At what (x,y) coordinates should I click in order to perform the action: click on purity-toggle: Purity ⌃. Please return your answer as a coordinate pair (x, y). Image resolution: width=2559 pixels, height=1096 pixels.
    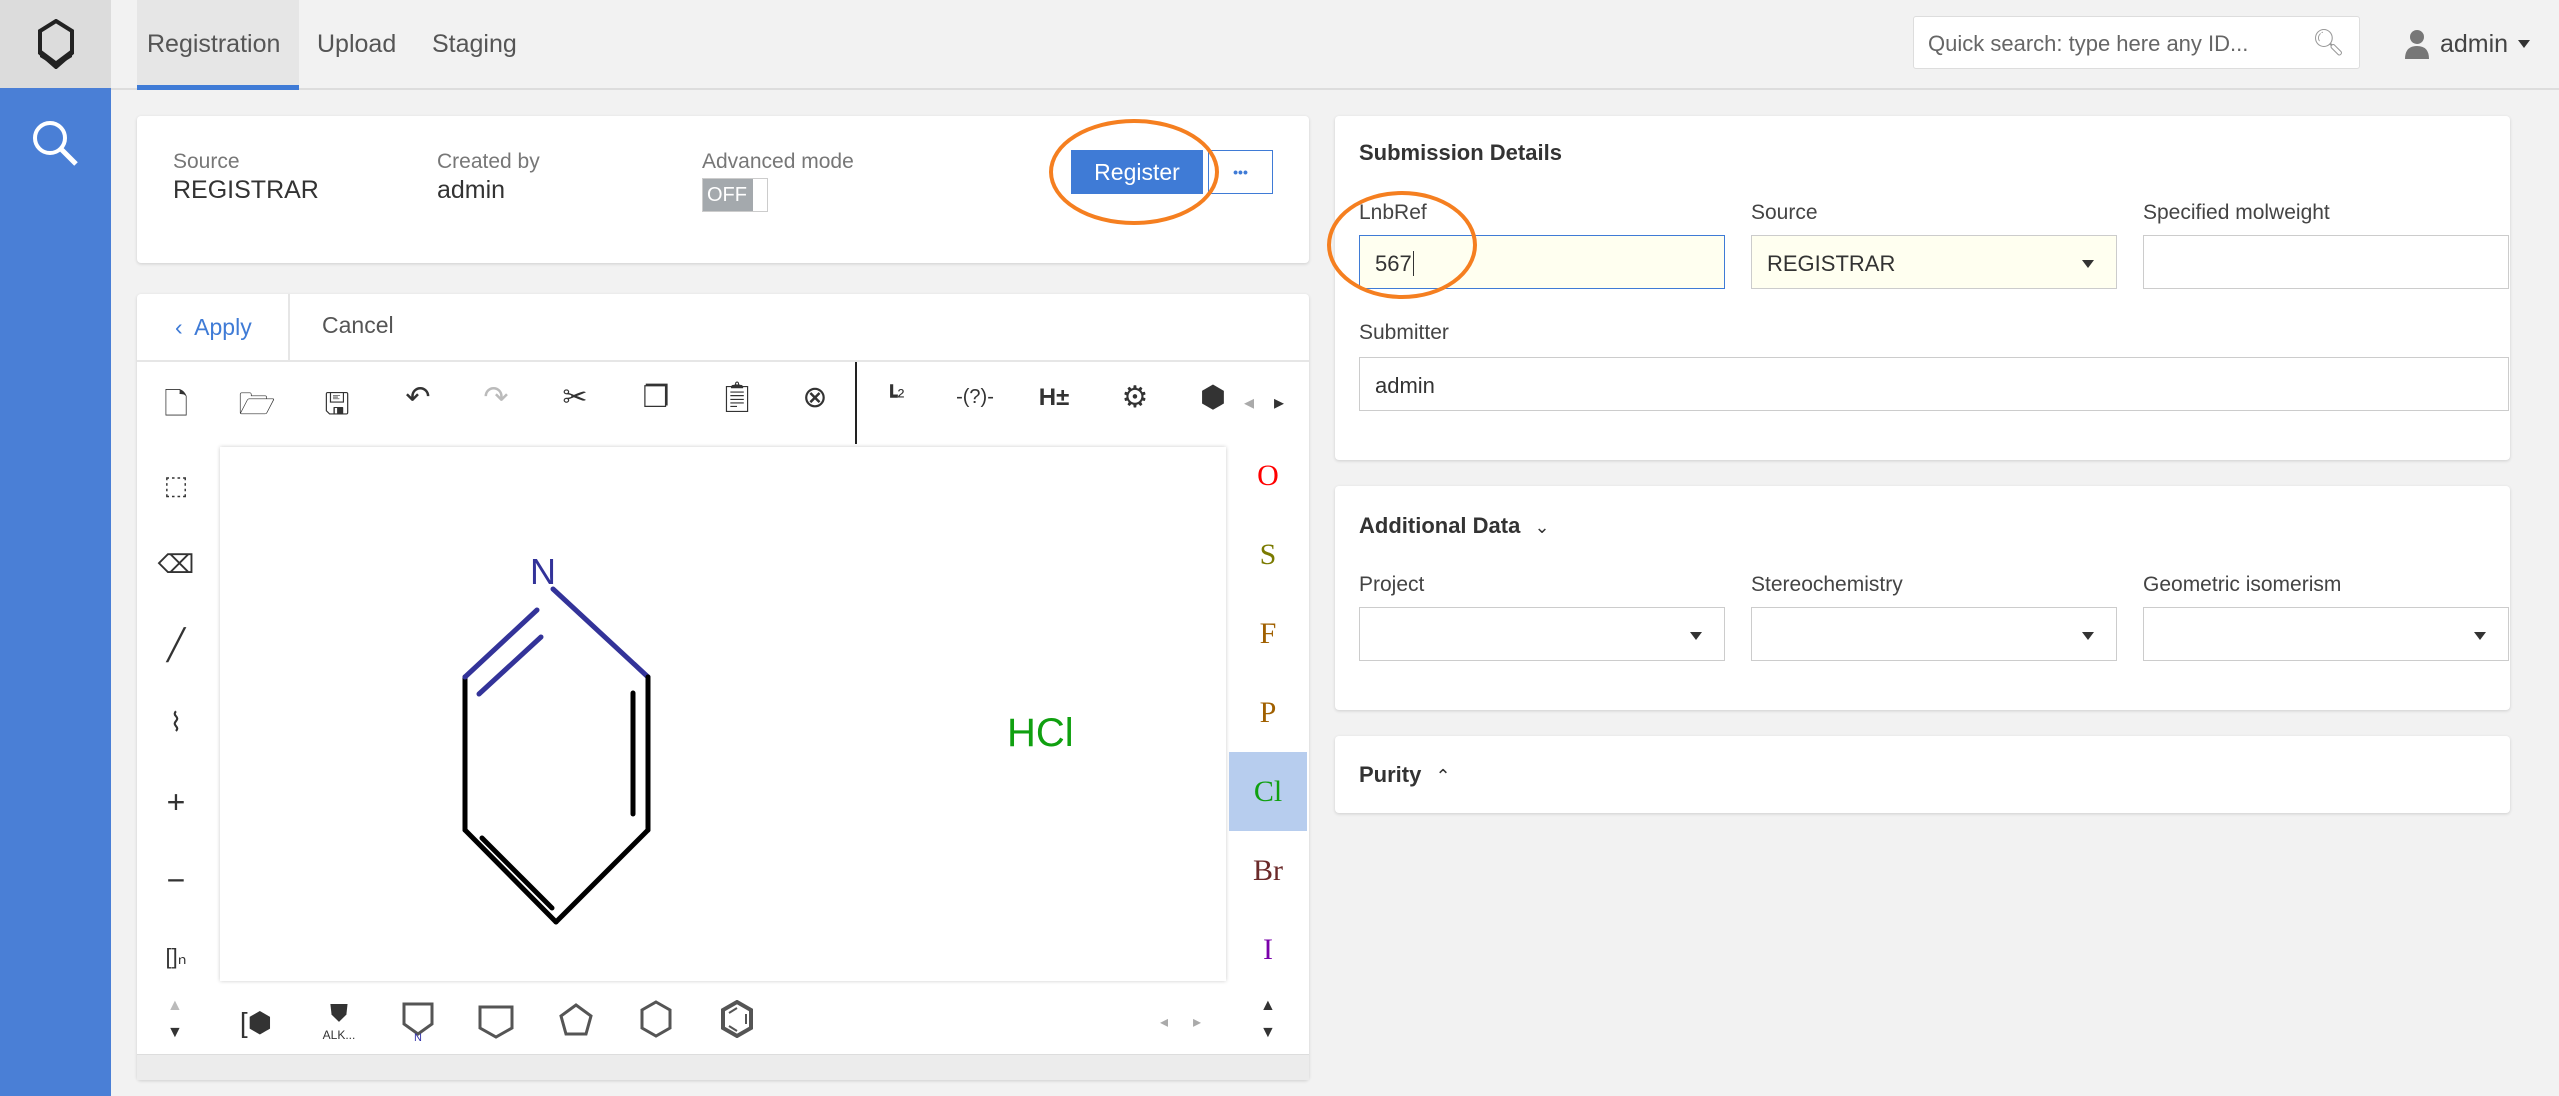
    Looking at the image, I should click on (1405, 775).